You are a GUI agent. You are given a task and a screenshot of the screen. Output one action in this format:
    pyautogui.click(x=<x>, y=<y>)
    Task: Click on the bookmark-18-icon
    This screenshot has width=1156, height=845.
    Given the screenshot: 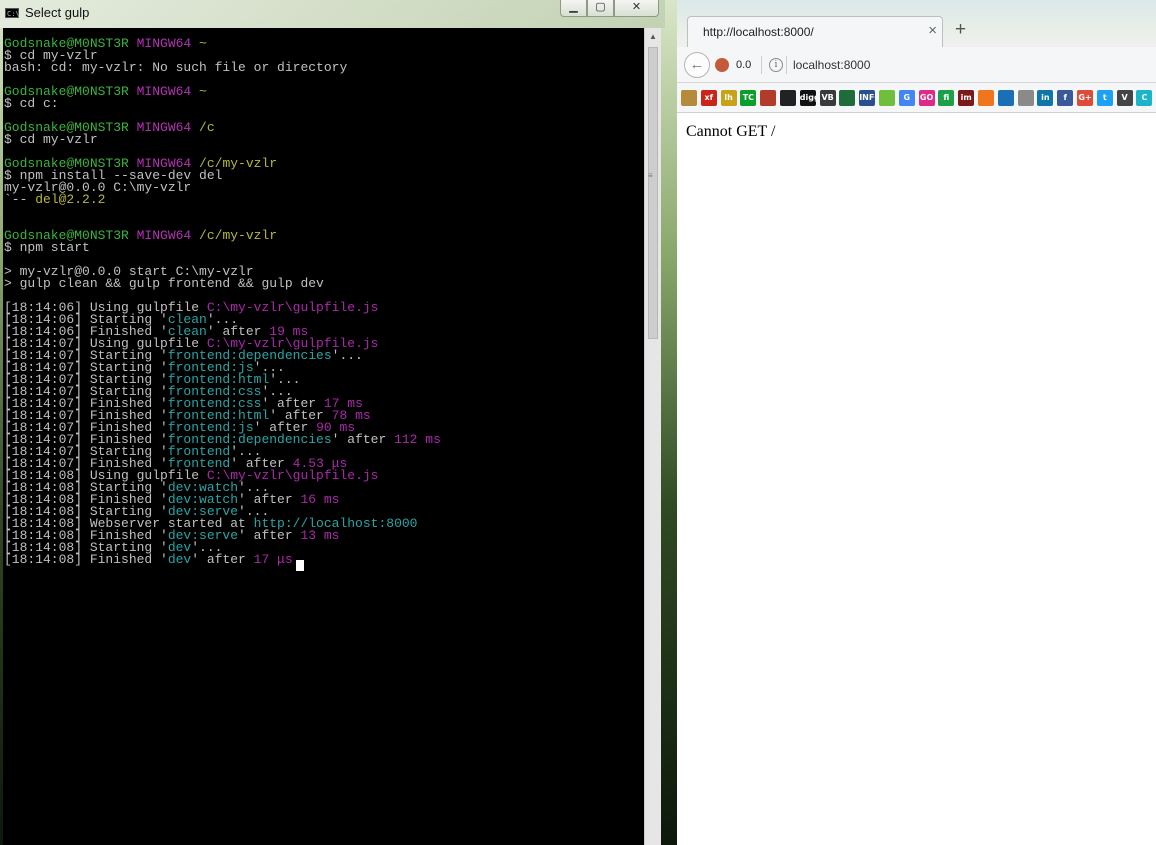 What is the action you would take?
    pyautogui.click(x=1025, y=98)
    